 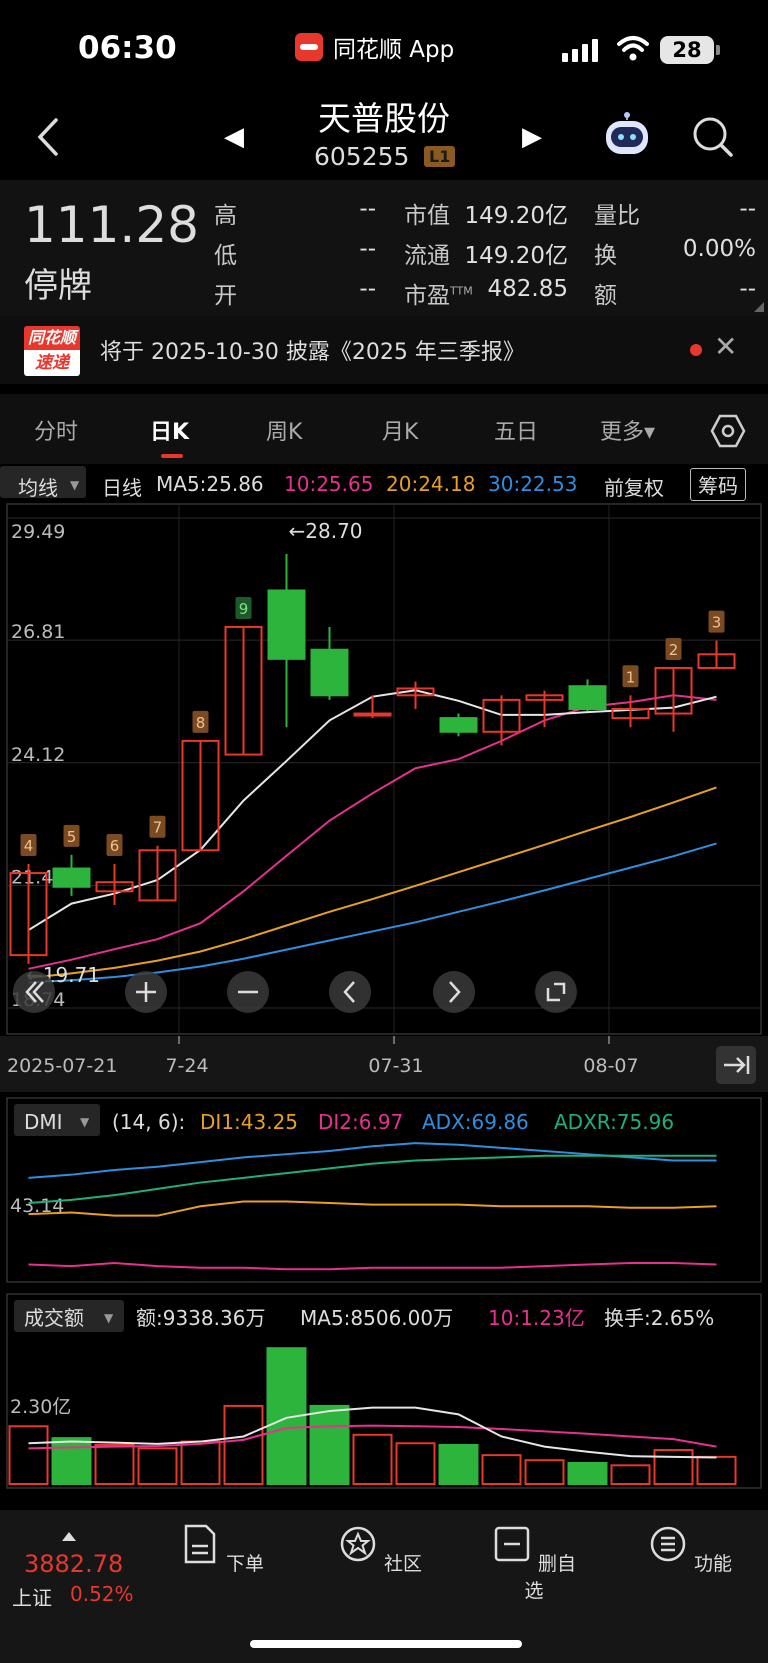 I want to click on amount-turnover-label: 换手:2.65%, so click(x=659, y=1318).